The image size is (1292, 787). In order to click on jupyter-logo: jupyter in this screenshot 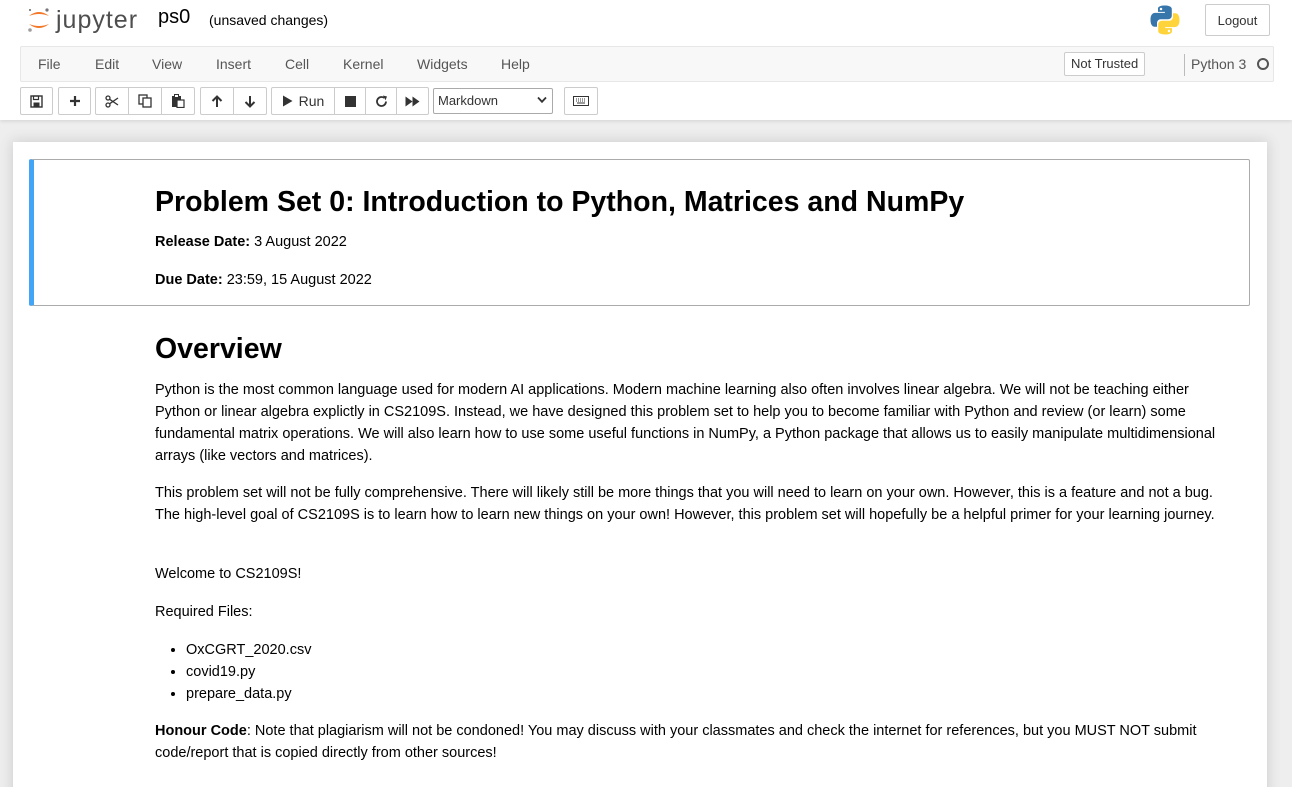, I will do `click(82, 20)`.